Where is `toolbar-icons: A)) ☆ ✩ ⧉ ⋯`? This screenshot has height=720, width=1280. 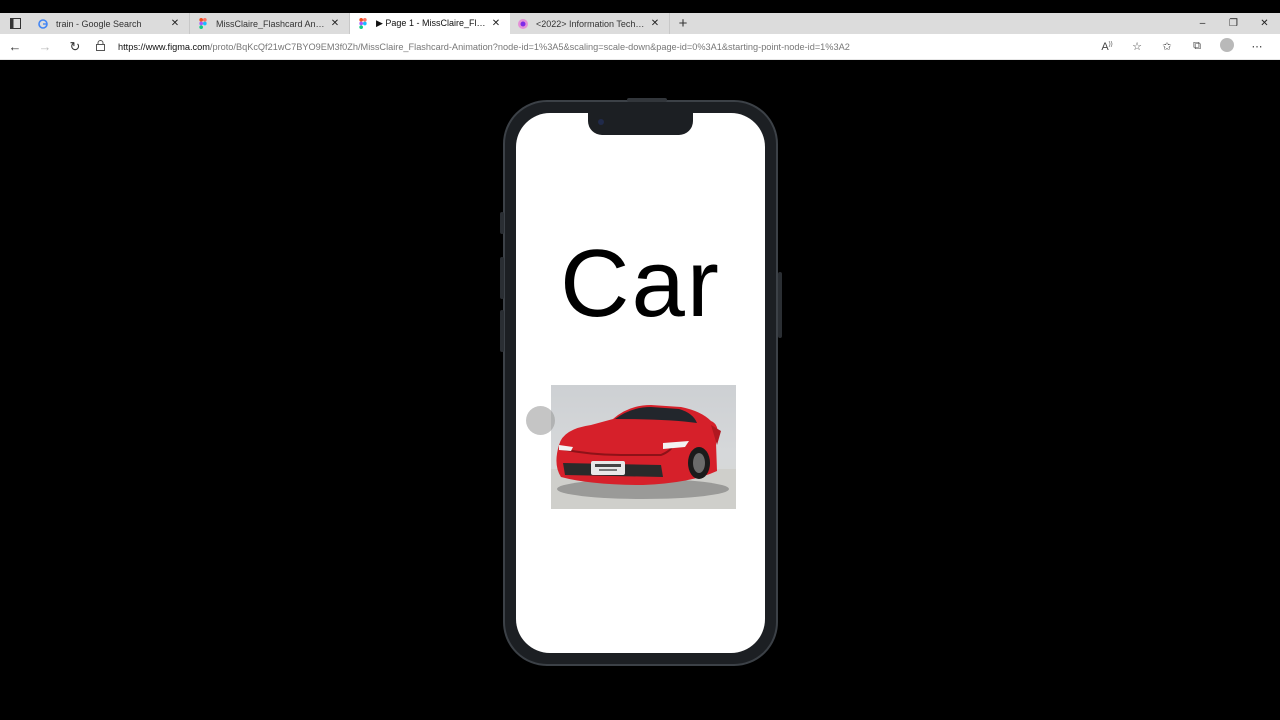
toolbar-icons: A)) ☆ ✩ ⧉ ⋯ is located at coordinates (1182, 46).